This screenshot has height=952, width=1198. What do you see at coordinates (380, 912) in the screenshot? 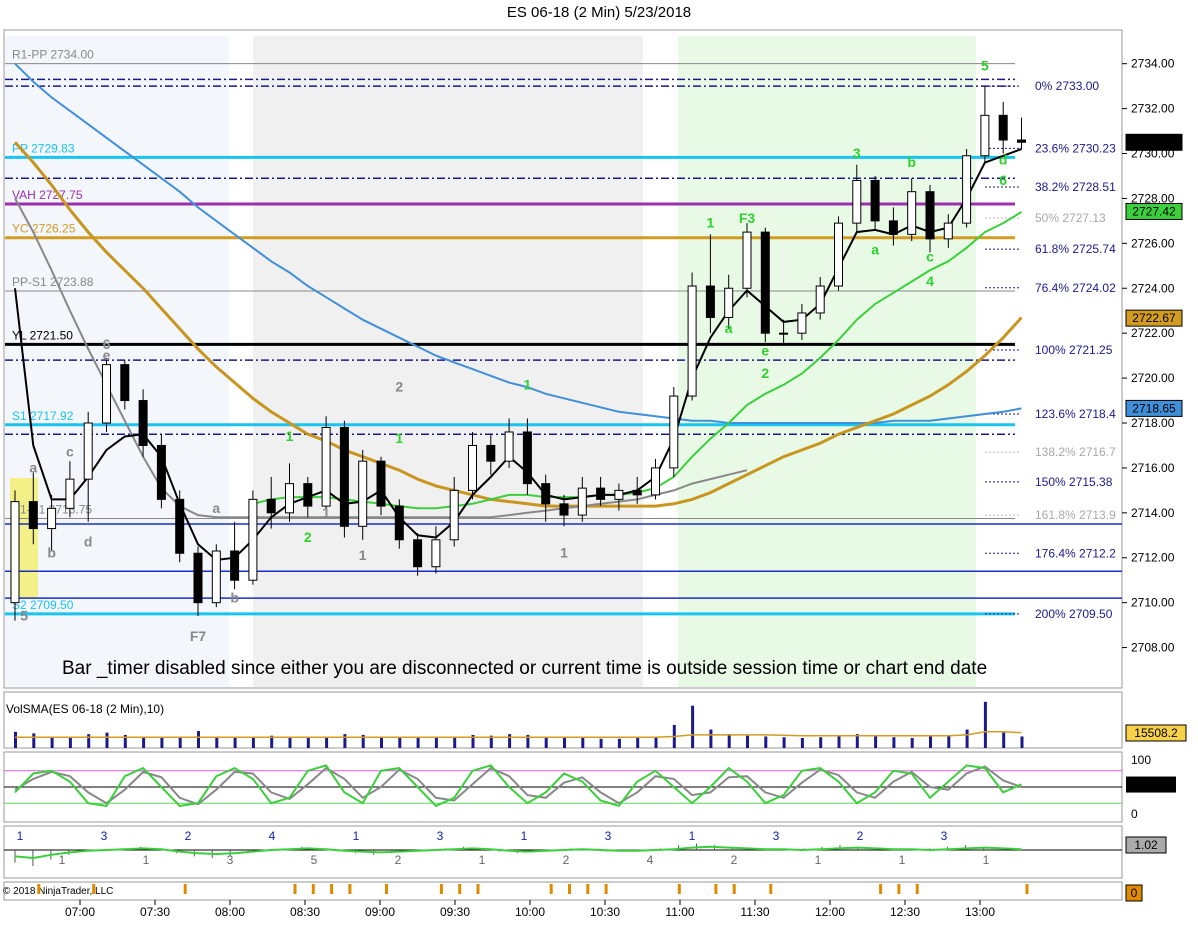
I see `x-tick-label: 09:00` at bounding box center [380, 912].